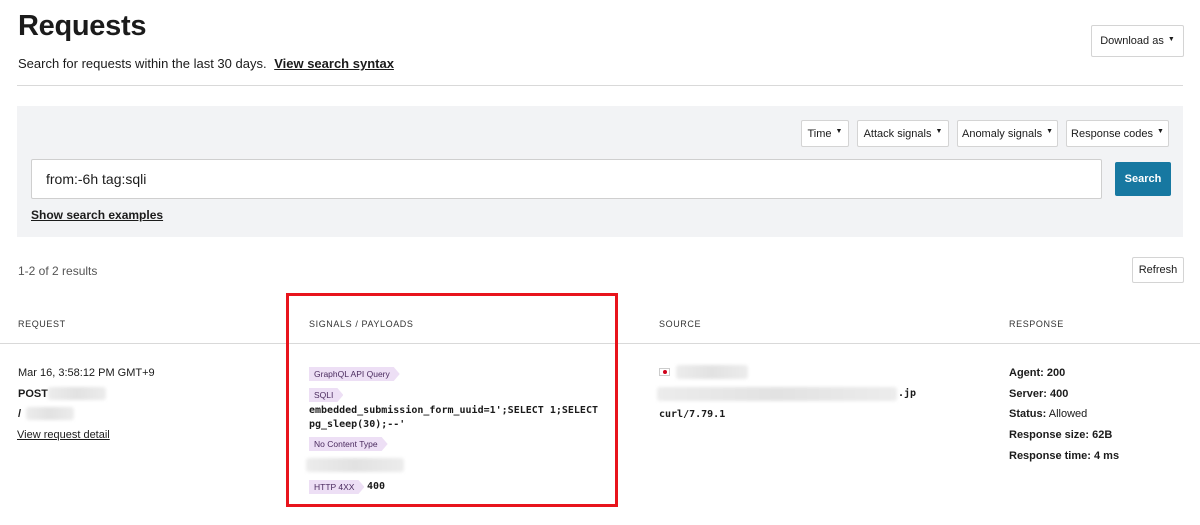 The width and height of the screenshot is (1200, 525). I want to click on redacted-hostname, so click(777, 394).